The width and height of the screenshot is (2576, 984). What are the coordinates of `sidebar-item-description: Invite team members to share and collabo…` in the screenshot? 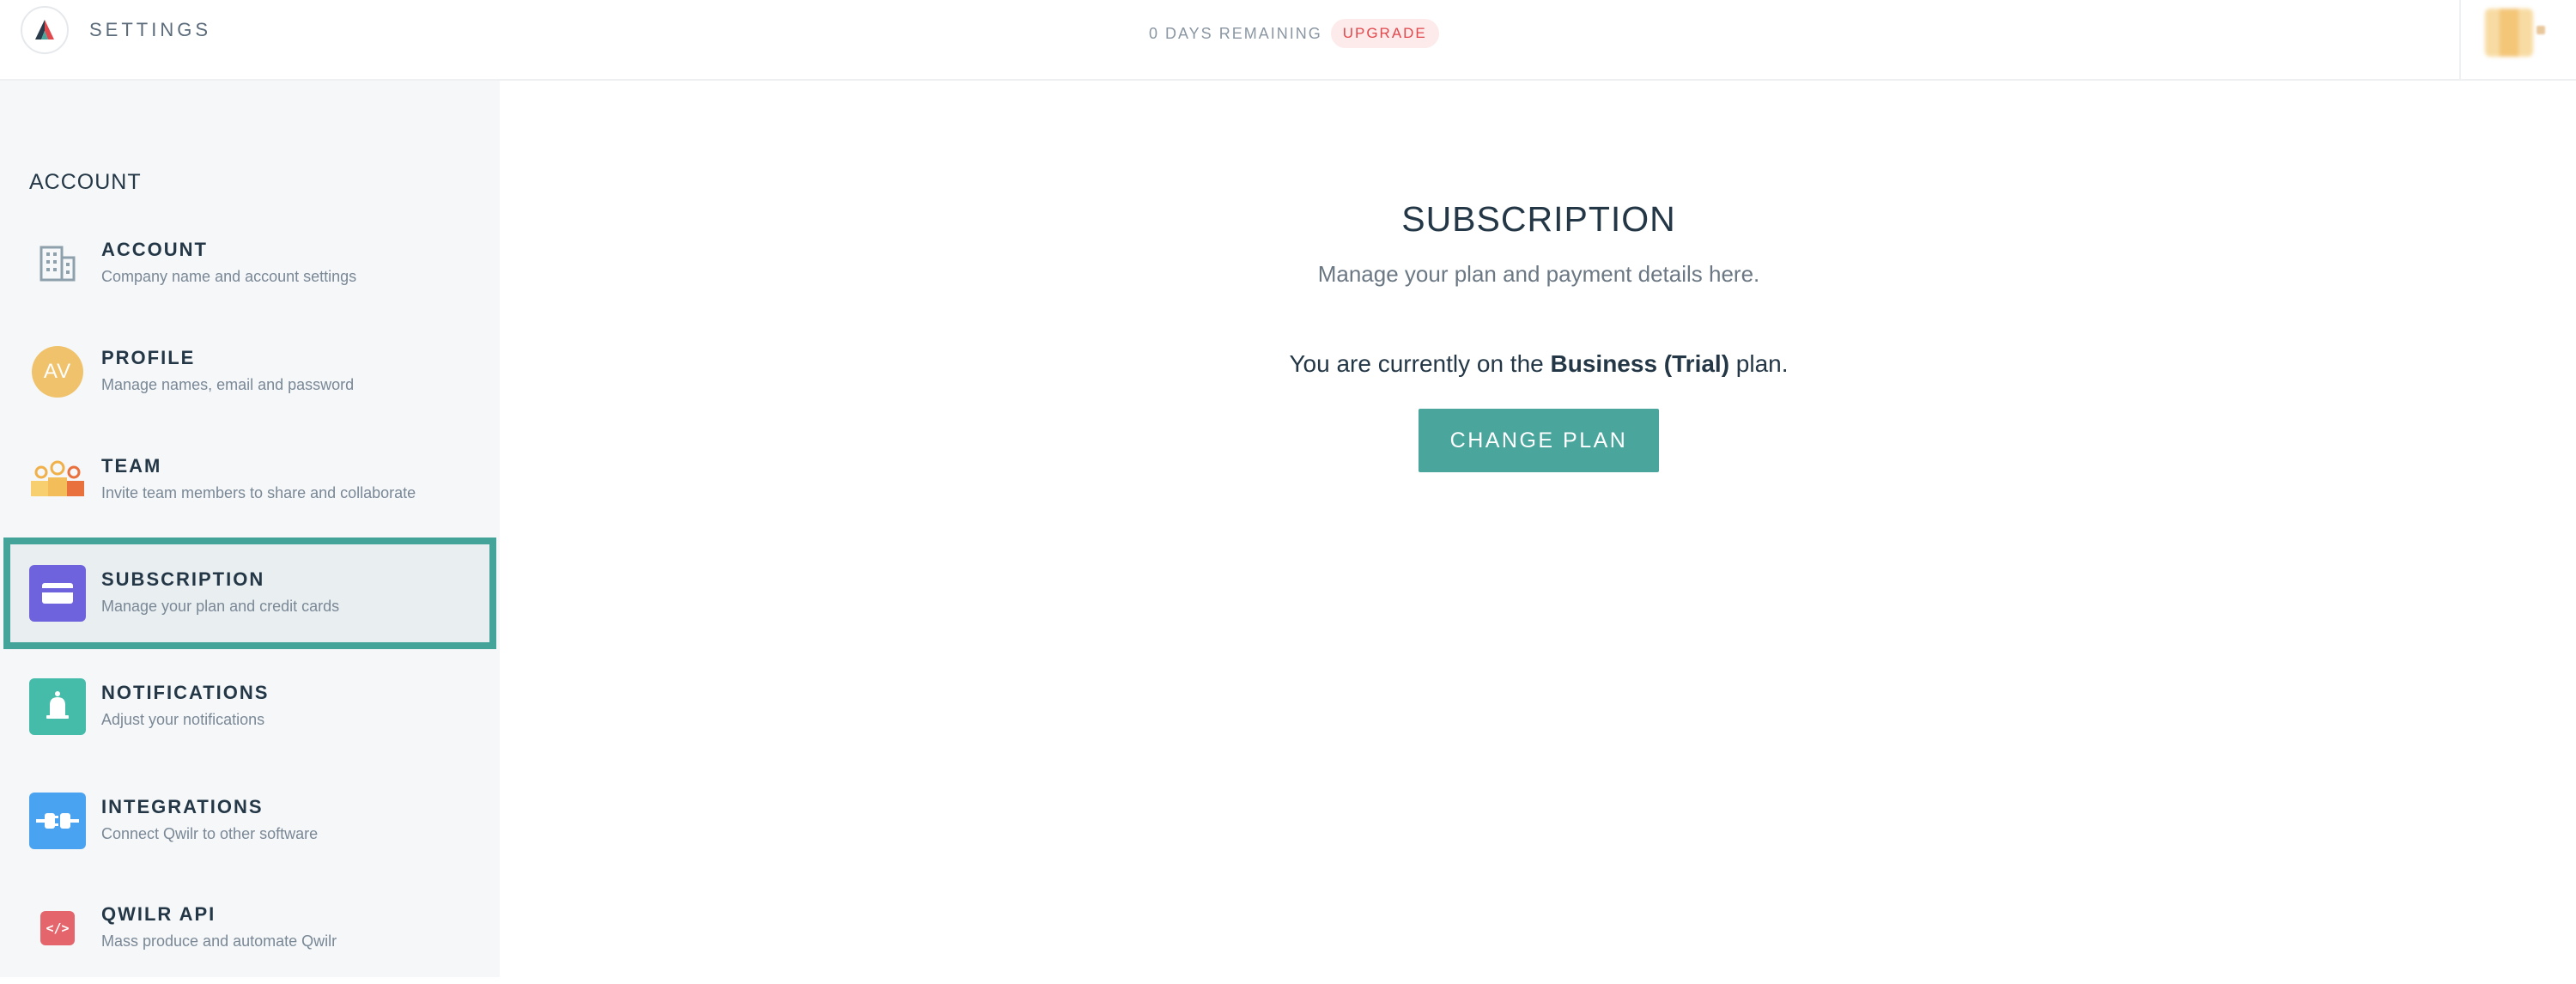 It's located at (258, 492).